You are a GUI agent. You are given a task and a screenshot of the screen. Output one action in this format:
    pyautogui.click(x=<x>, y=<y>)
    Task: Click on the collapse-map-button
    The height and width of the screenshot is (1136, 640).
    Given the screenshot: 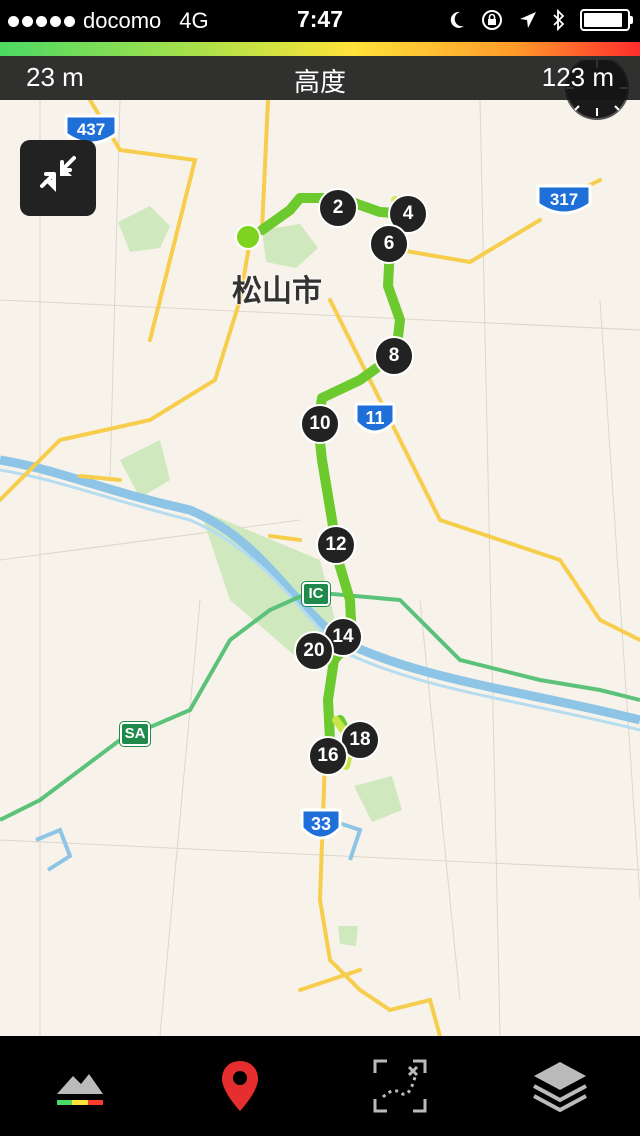 What is the action you would take?
    pyautogui.click(x=58, y=178)
    